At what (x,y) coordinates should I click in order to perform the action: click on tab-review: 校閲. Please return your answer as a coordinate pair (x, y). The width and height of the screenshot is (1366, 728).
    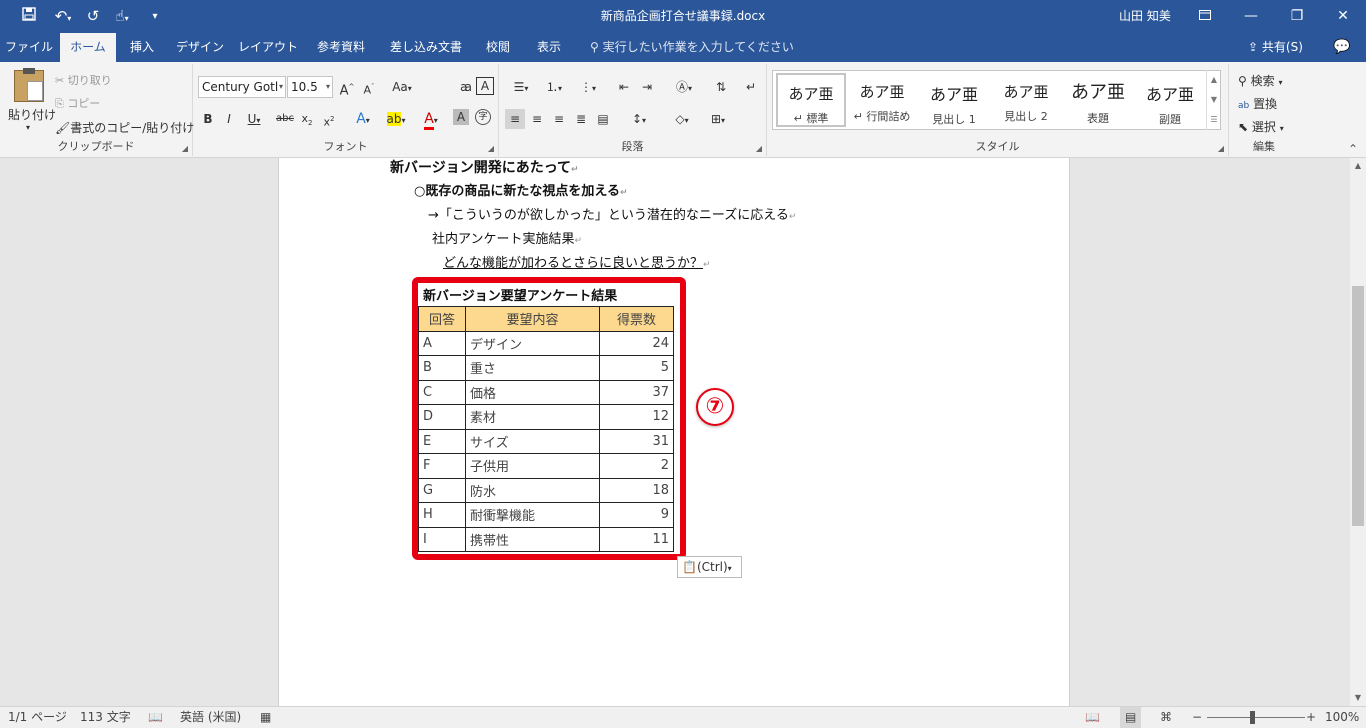
    Looking at the image, I should click on (498, 47).